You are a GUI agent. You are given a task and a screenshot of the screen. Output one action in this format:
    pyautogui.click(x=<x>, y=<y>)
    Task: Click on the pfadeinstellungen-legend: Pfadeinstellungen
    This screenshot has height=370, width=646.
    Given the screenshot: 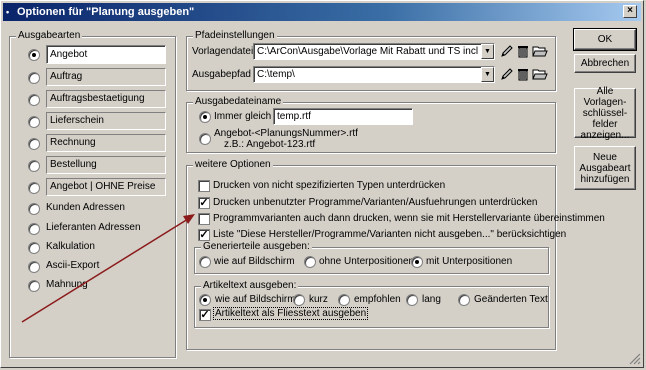 What is the action you would take?
    pyautogui.click(x=235, y=35)
    